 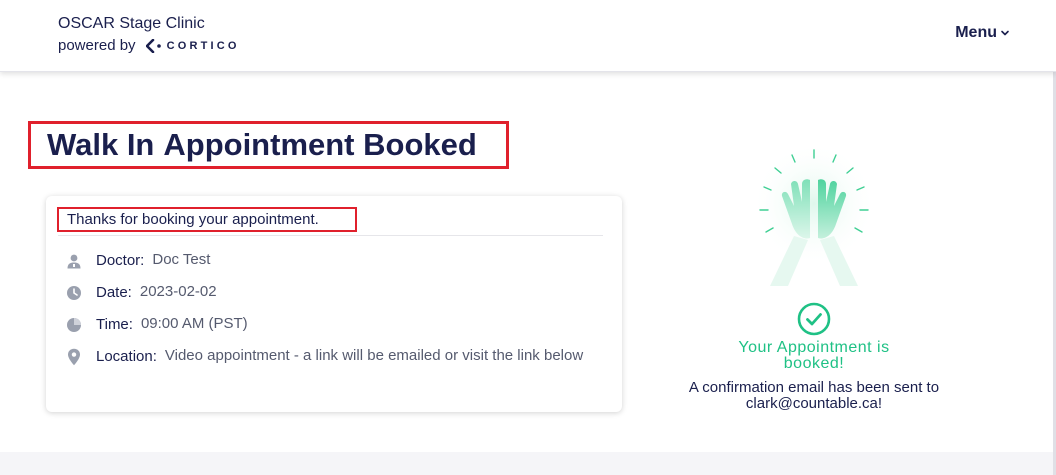 What do you see at coordinates (976, 32) in the screenshot?
I see `menu-label: Menu` at bounding box center [976, 32].